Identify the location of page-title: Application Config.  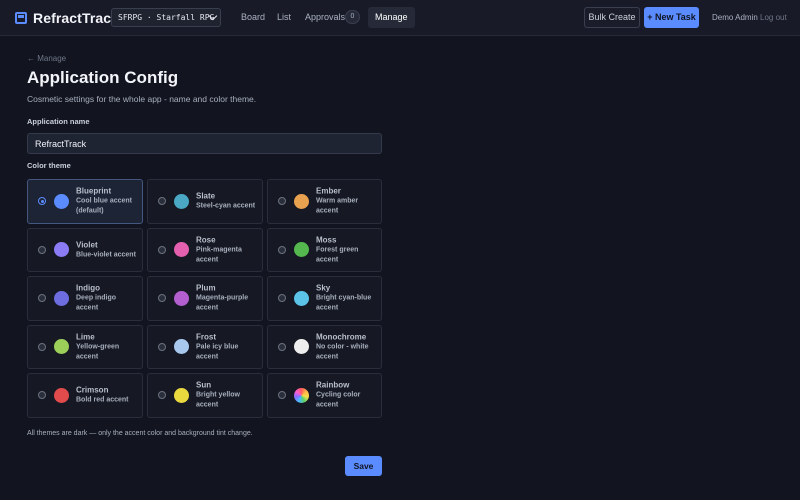
(103, 77).